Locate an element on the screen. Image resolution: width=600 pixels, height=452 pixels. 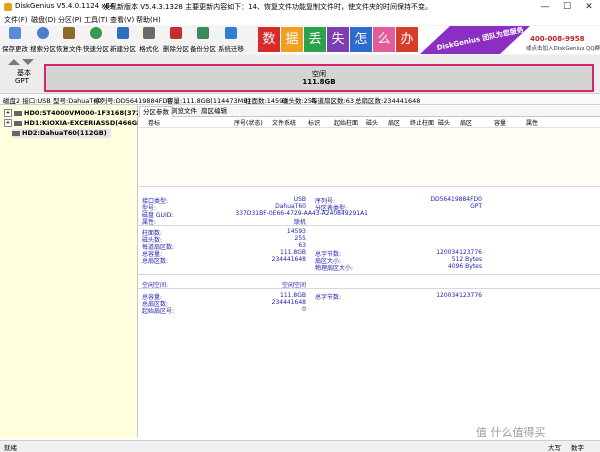
maximize-button: ☐ is located at coordinates (567, 7).